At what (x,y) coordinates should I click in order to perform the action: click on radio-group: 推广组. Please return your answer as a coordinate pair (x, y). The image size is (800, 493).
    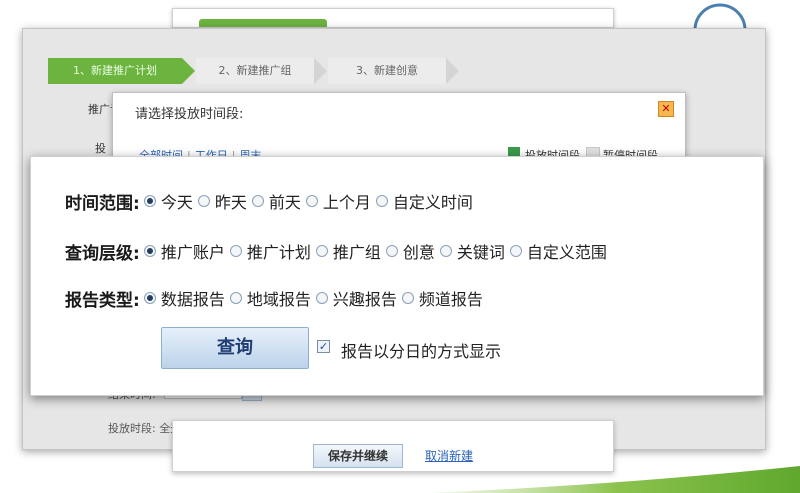
    Looking at the image, I should click on (348, 251).